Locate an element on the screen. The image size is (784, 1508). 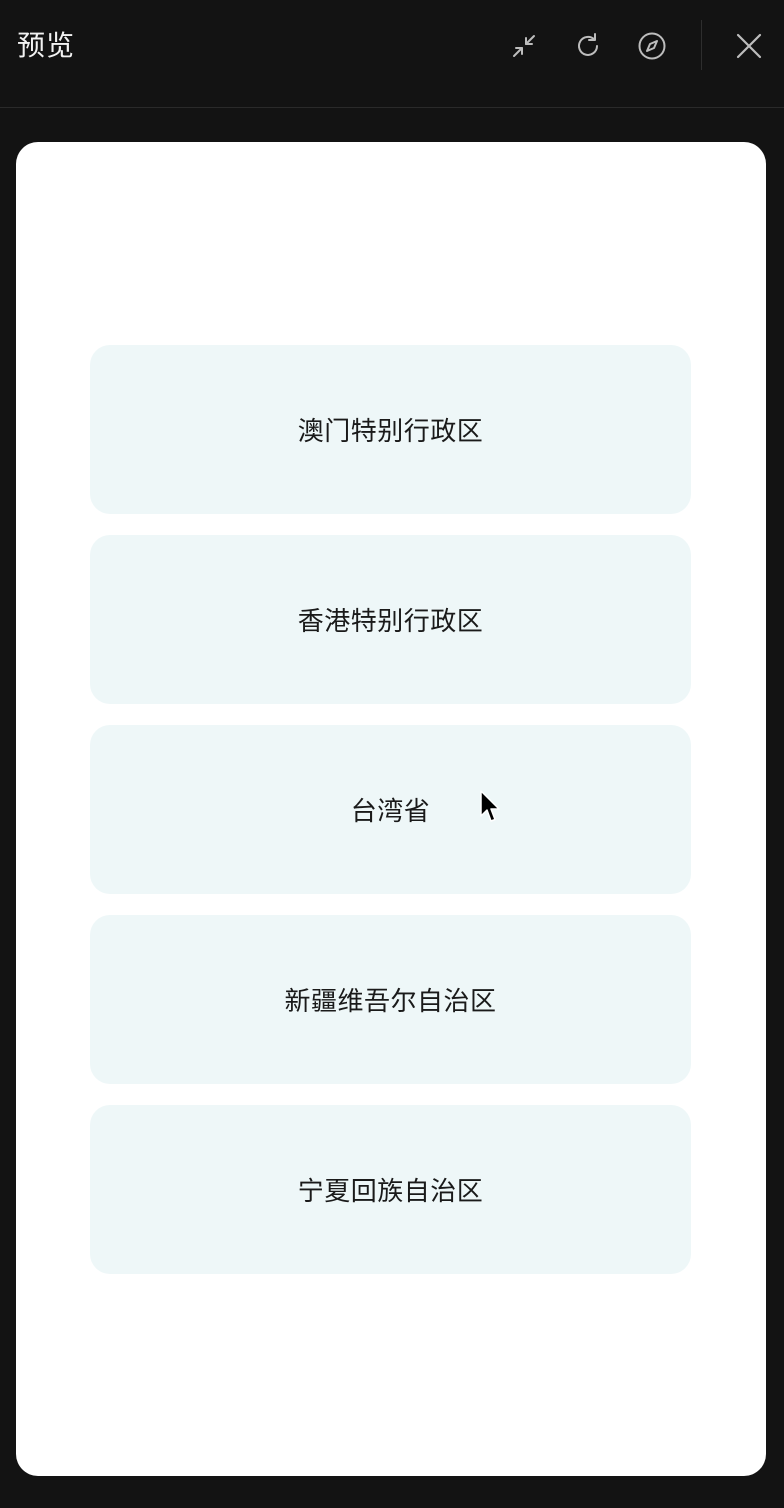
collapse-icon is located at coordinates (524, 46).